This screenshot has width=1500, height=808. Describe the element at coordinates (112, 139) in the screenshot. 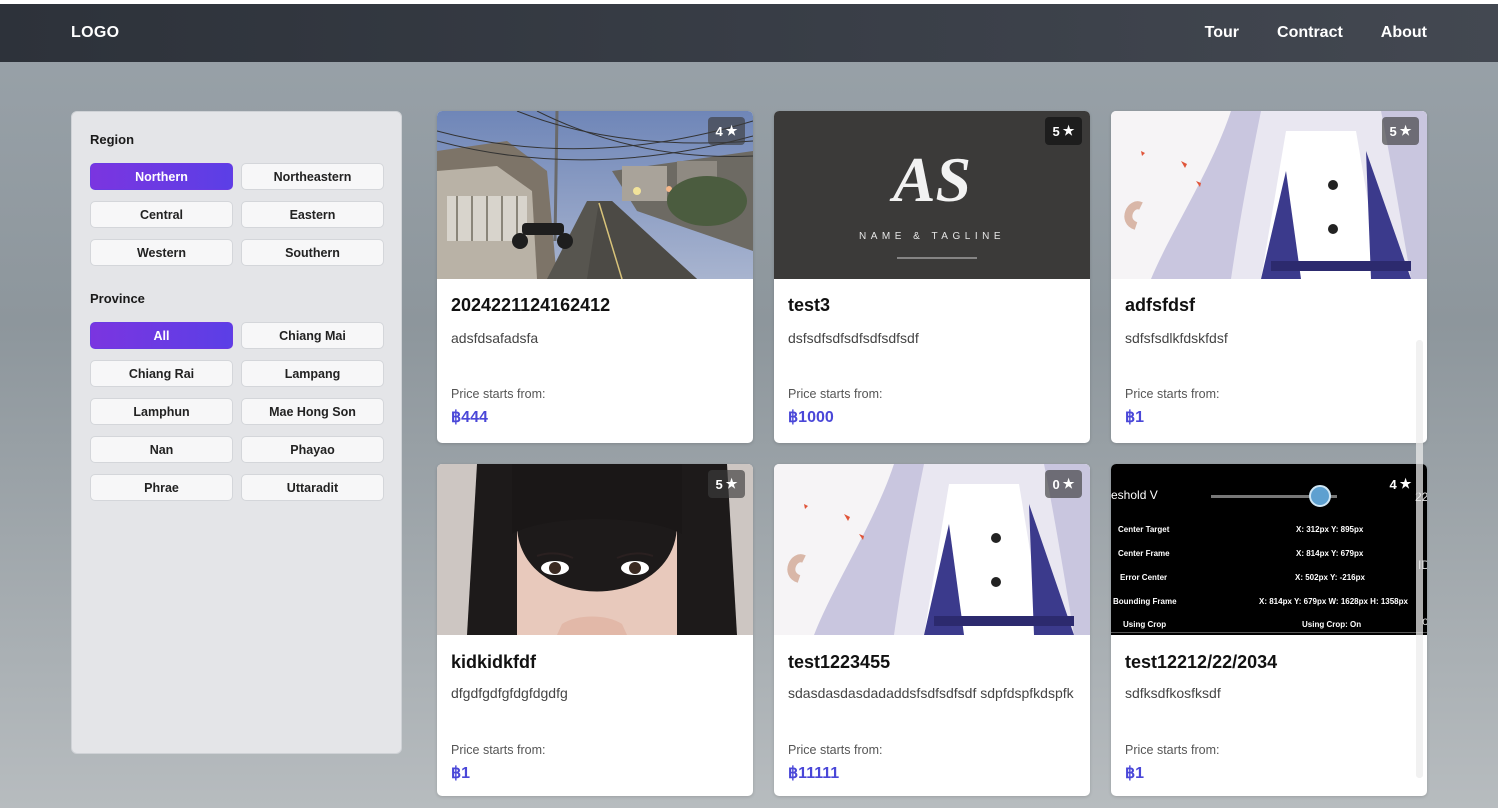

I see `region-heading: Region` at that location.